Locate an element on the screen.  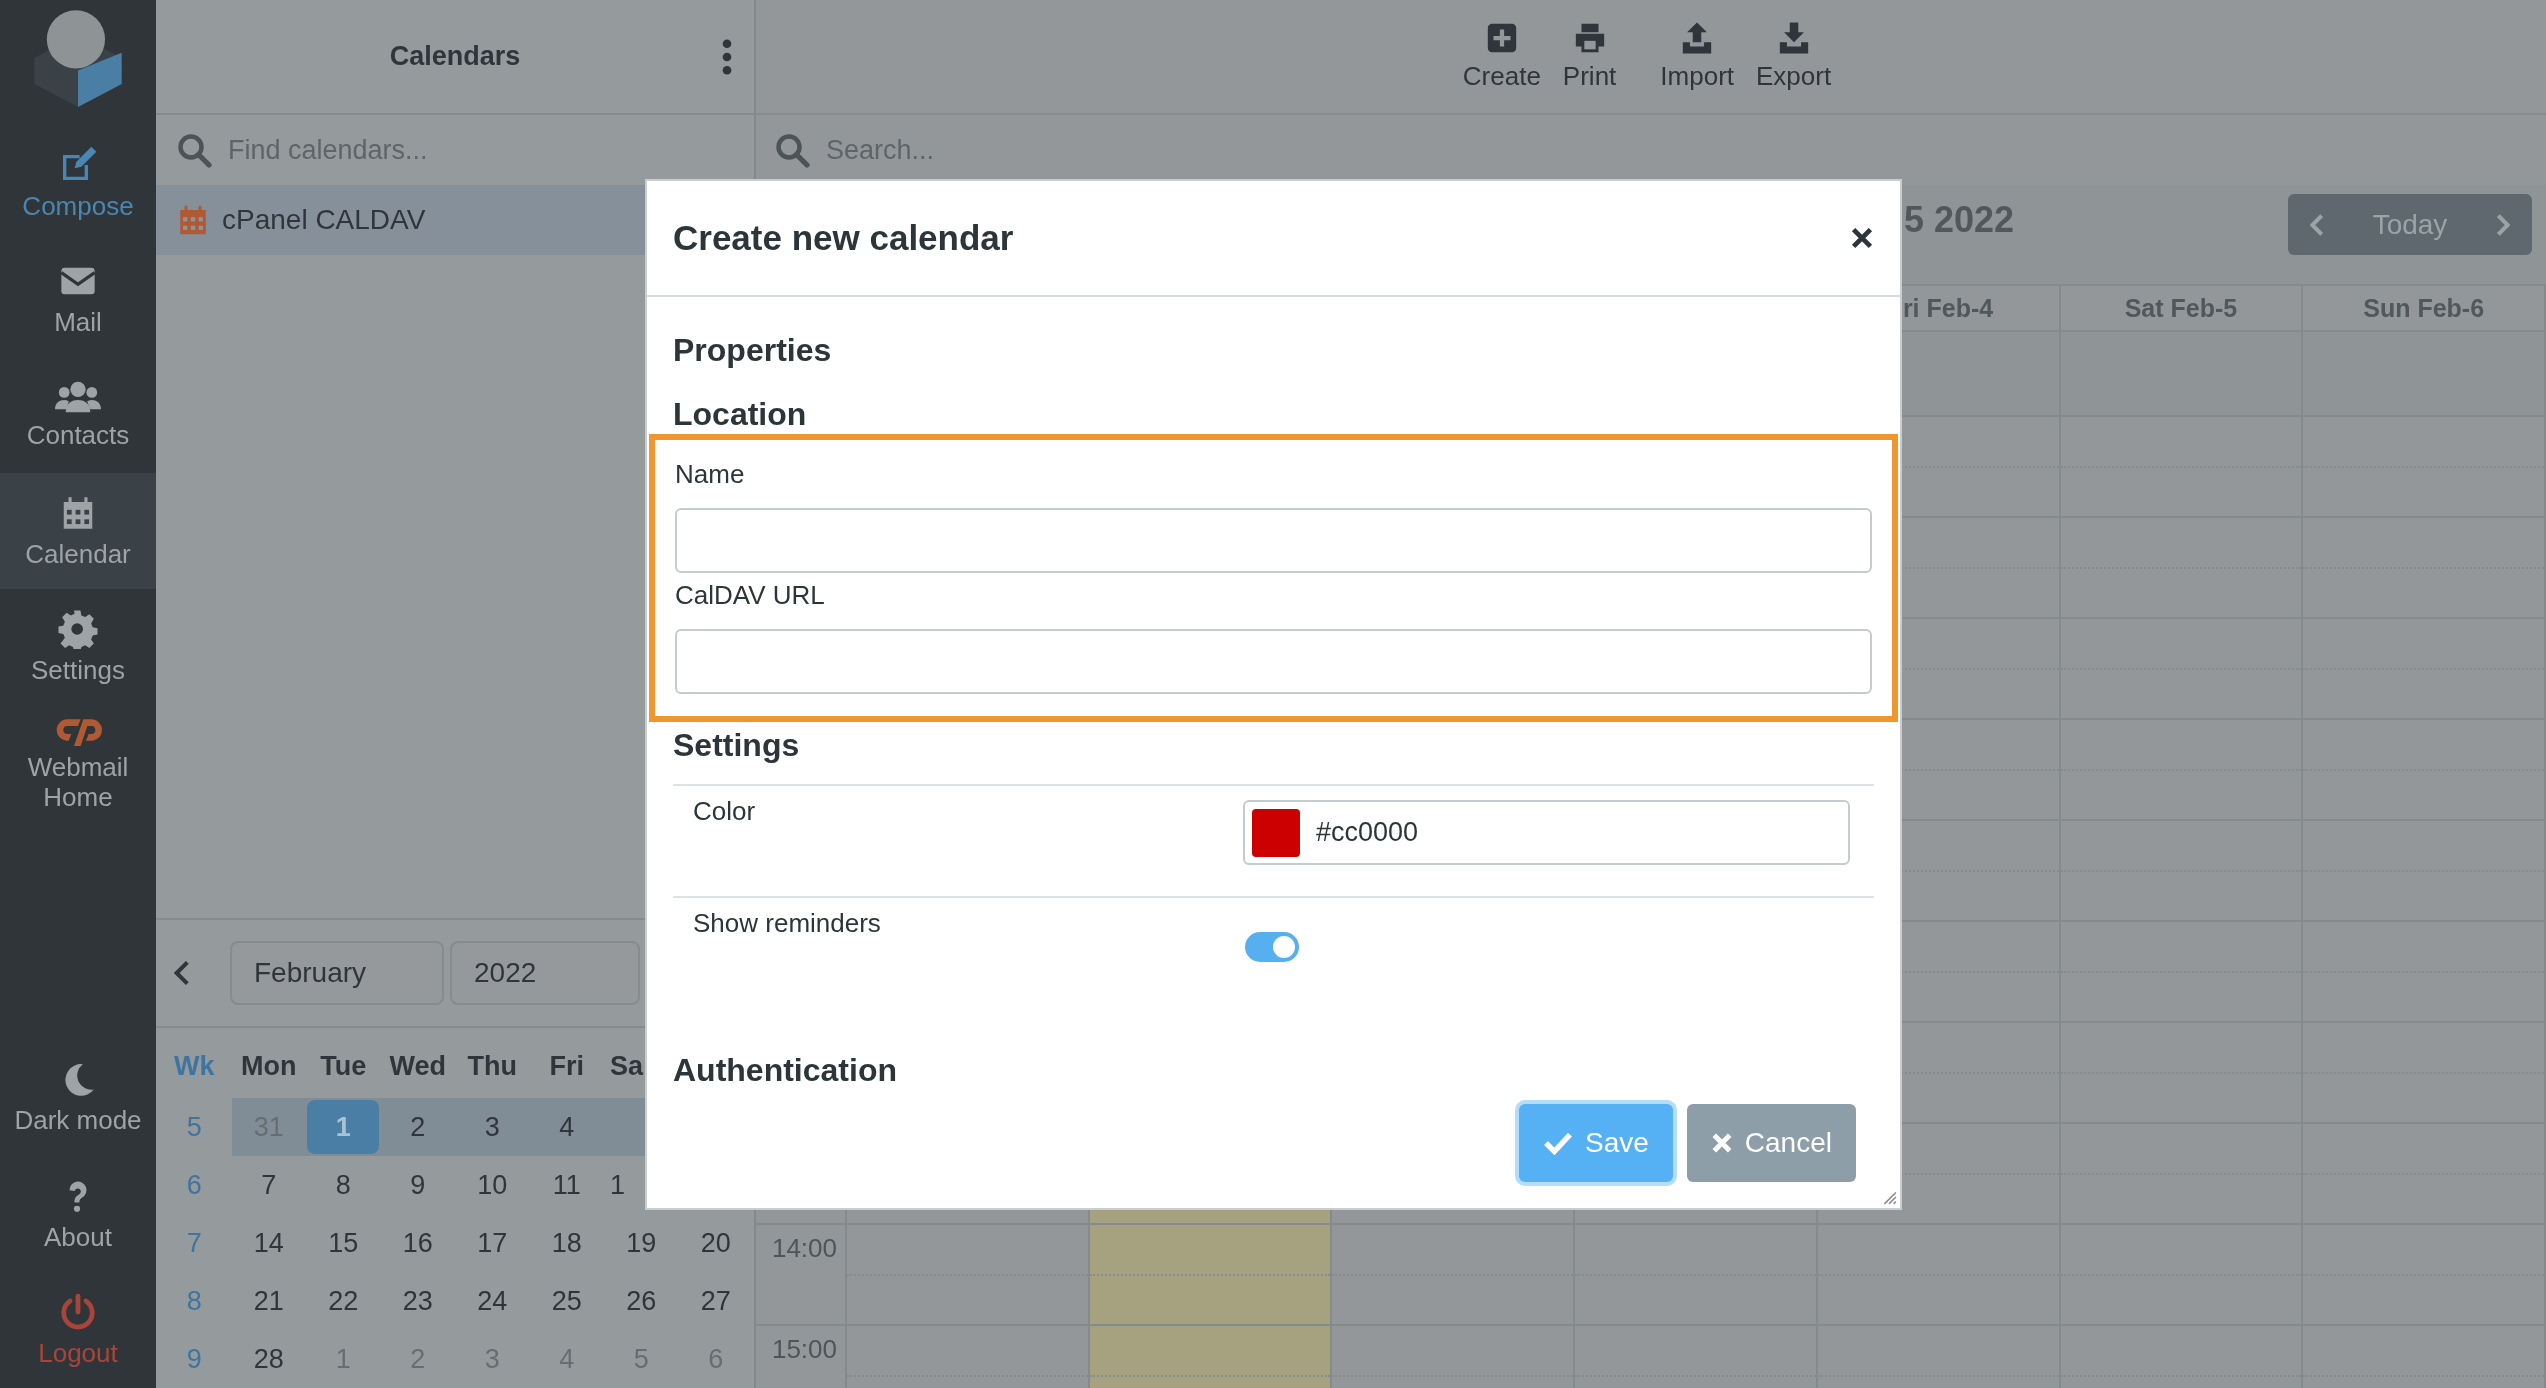
day-cell: 17 is located at coordinates (492, 1243).